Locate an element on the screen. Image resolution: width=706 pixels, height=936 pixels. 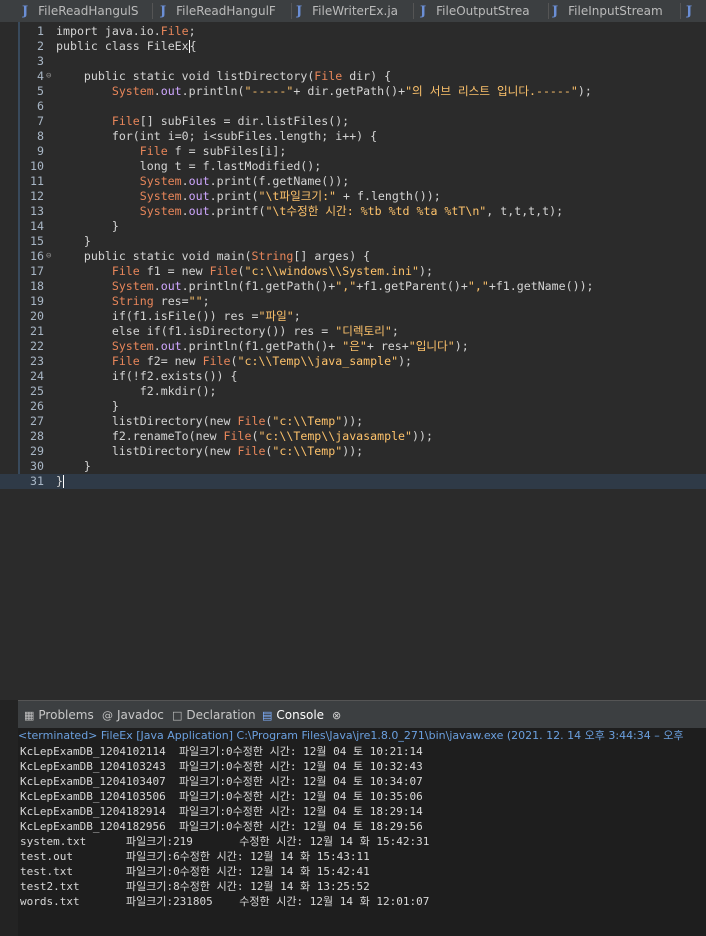
line-number: 31 is located at coordinates (37, 481).